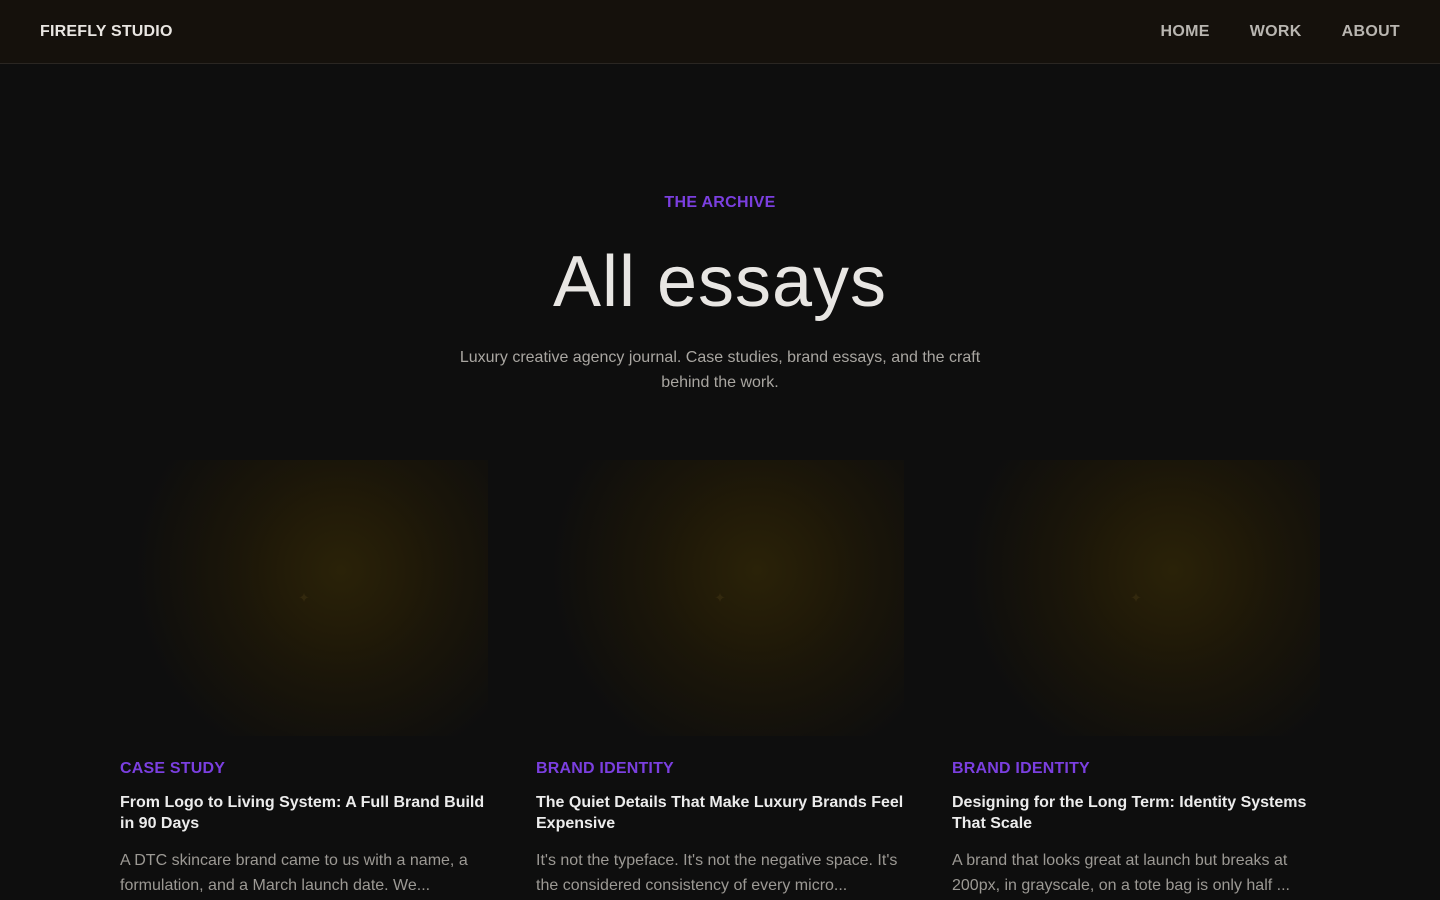  Describe the element at coordinates (1276, 32) in the screenshot. I see `nav-work: WORK` at that location.